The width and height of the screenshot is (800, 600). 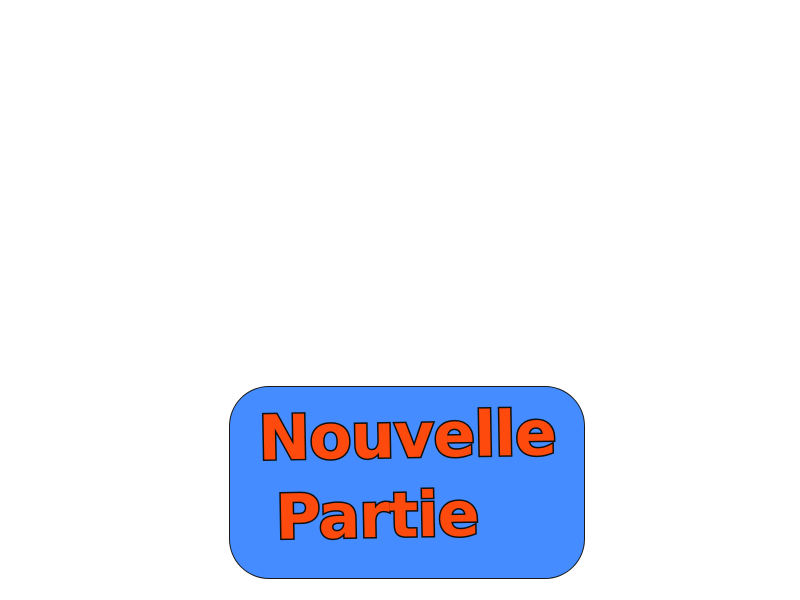 What do you see at coordinates (407, 435) in the screenshot?
I see `new-game-label-line1: Nouvelle` at bounding box center [407, 435].